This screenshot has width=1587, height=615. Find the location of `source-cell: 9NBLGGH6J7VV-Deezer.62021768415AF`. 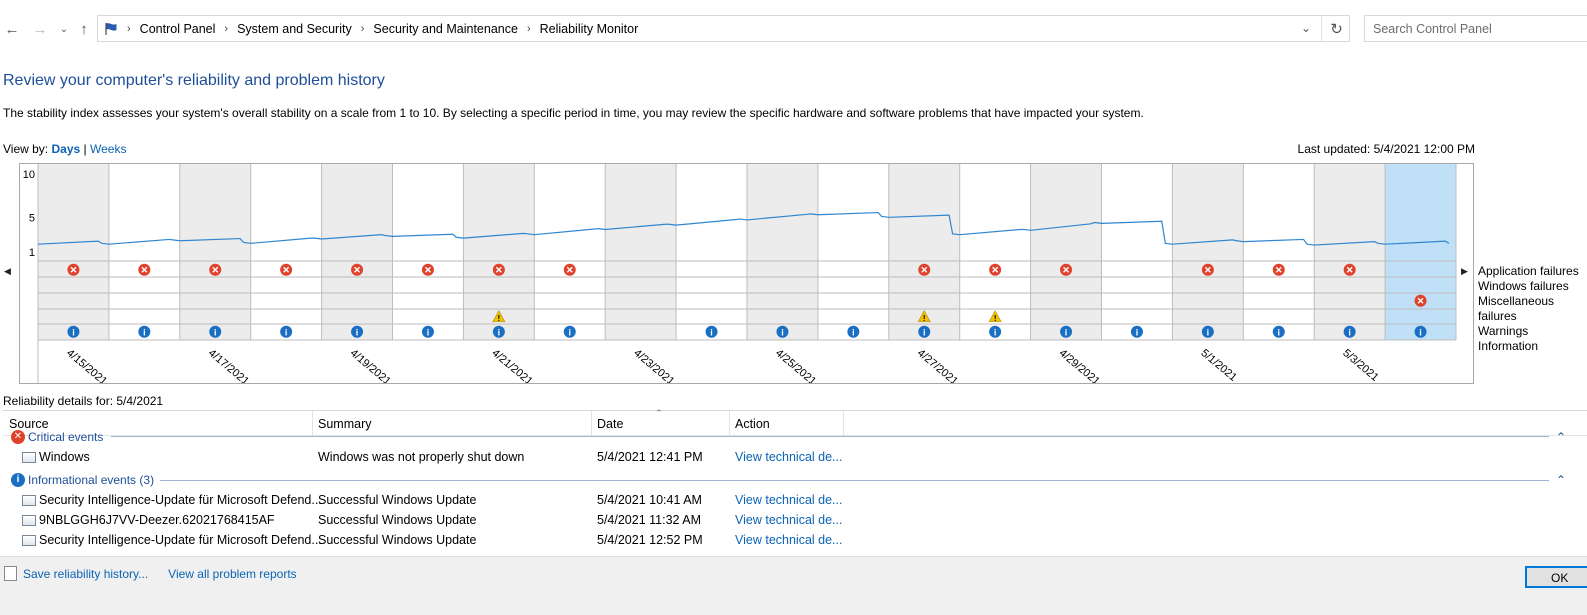

source-cell: 9NBLGGH6J7VV-Deezer.62021768415AF is located at coordinates (148, 520).